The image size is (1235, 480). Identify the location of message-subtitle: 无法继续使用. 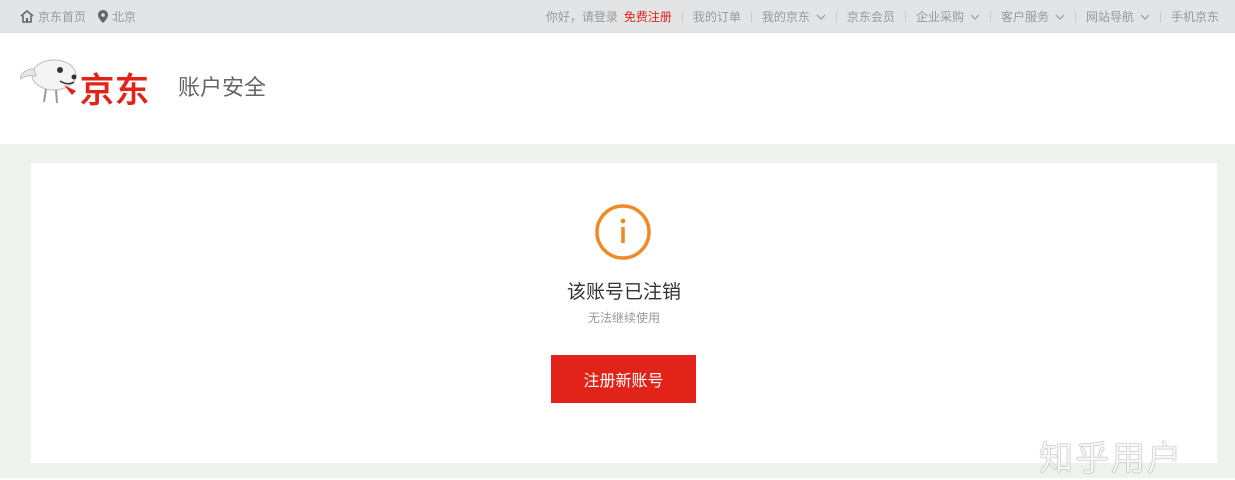
(623, 318).